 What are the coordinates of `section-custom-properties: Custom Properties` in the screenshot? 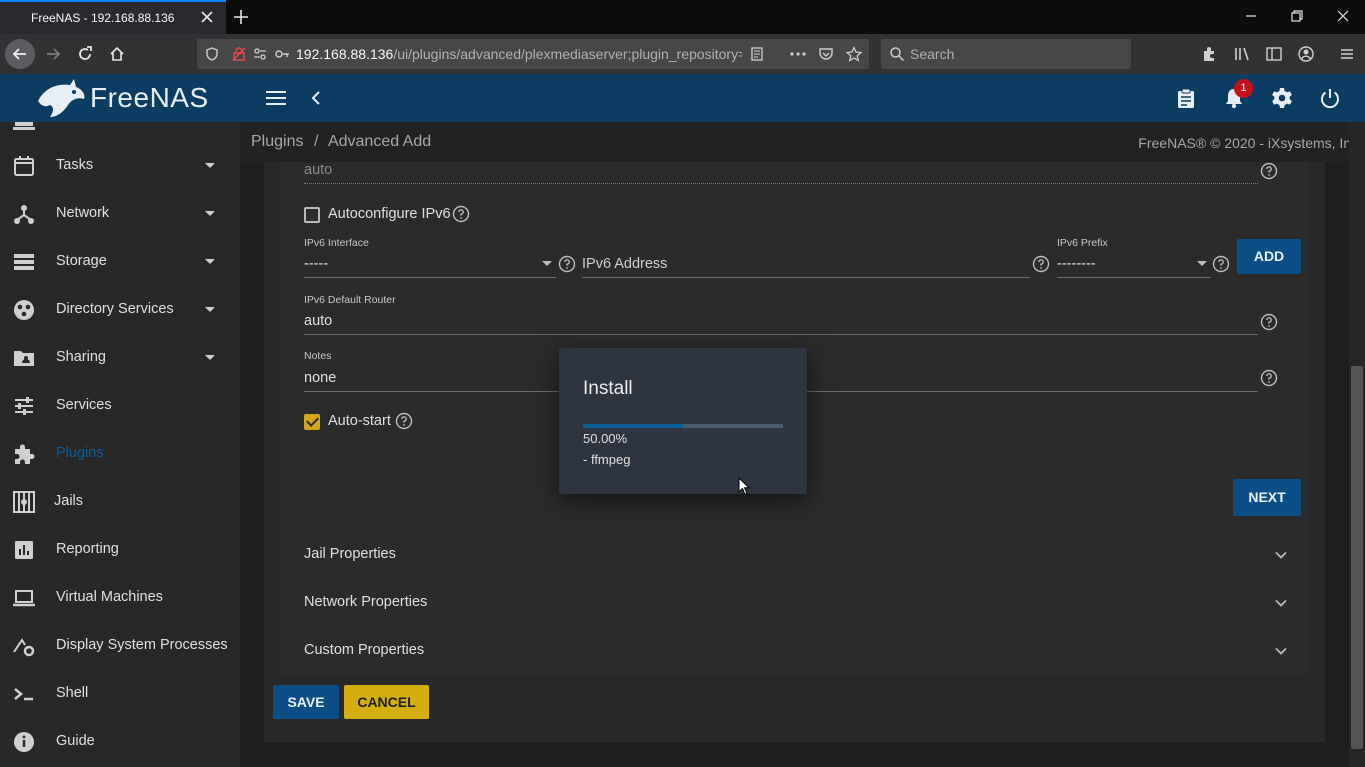 It's located at (793, 651).